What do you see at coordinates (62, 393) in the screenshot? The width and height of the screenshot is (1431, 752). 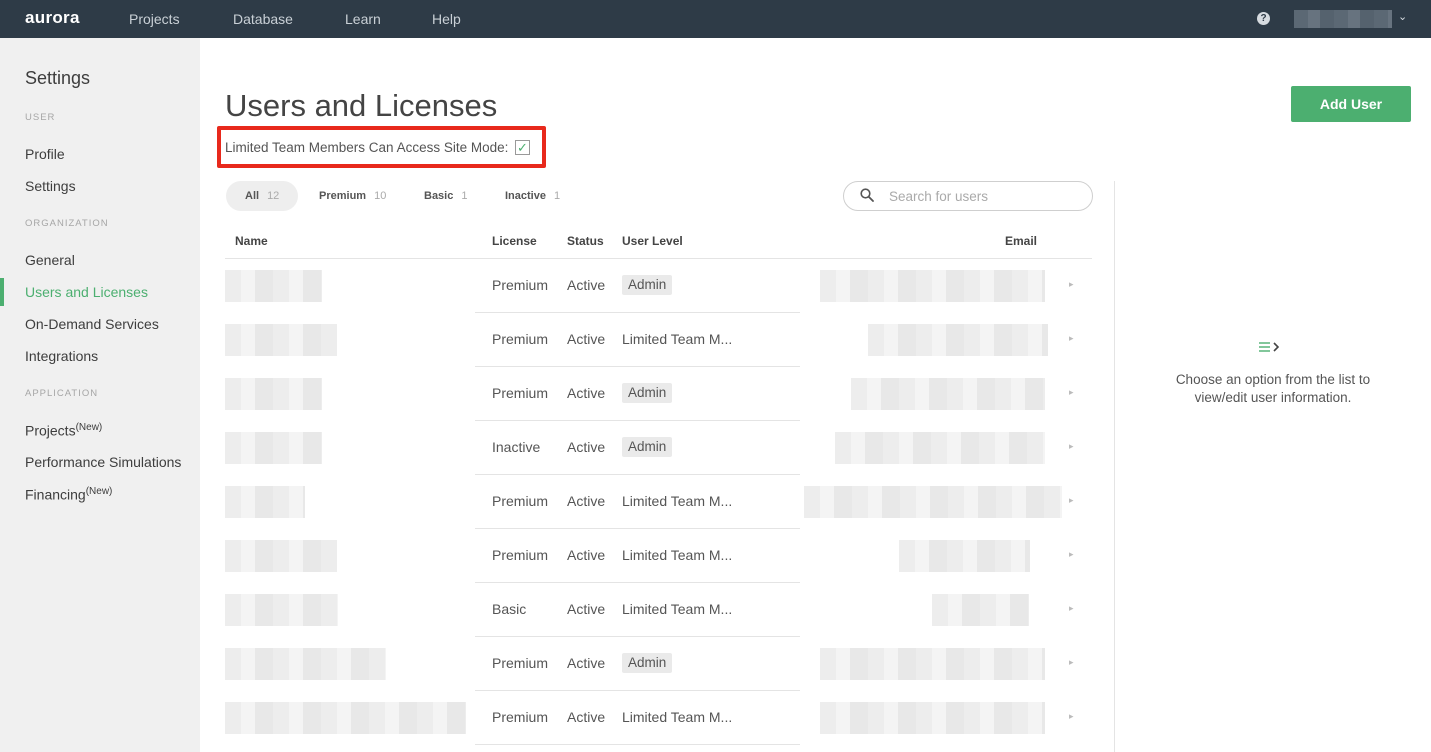 I see `sidebar-section-application: APPLICATION` at bounding box center [62, 393].